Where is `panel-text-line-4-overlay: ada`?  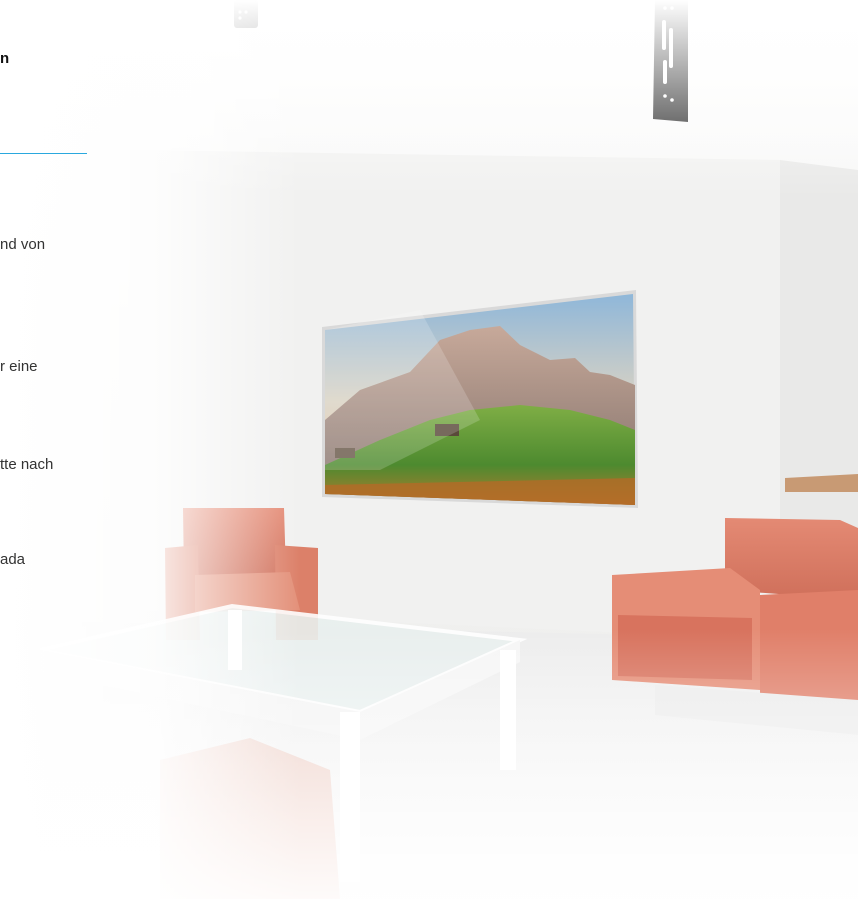 panel-text-line-4-overlay: ada is located at coordinates (13, 559).